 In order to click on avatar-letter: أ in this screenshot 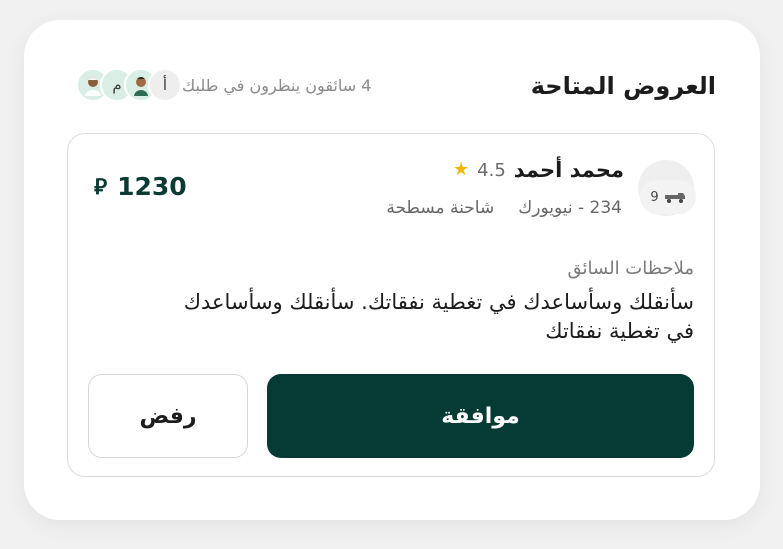, I will do `click(165, 85)`.